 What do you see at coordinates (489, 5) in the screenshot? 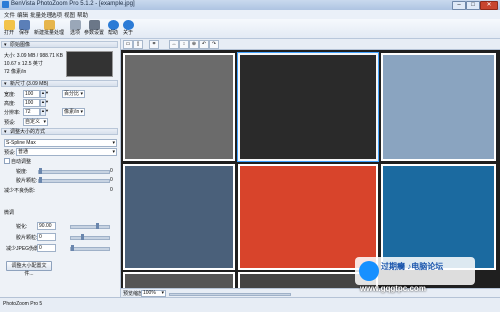
I see `close-button: ✕` at bounding box center [489, 5].